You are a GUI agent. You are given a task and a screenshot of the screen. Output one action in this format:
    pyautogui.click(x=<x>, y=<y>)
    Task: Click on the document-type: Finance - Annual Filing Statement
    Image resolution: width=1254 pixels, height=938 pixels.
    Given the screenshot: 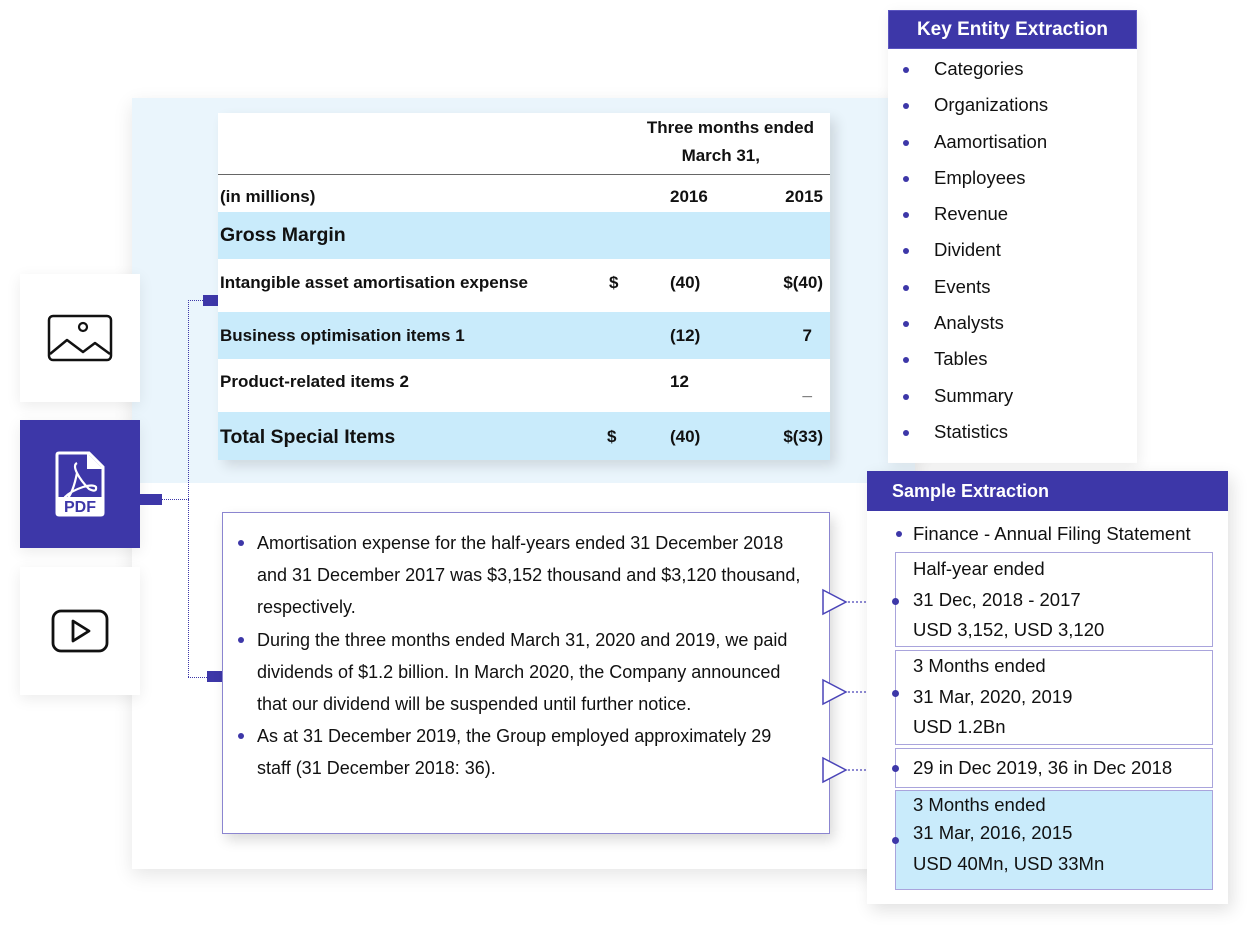 What is the action you would take?
    pyautogui.click(x=1047, y=534)
    